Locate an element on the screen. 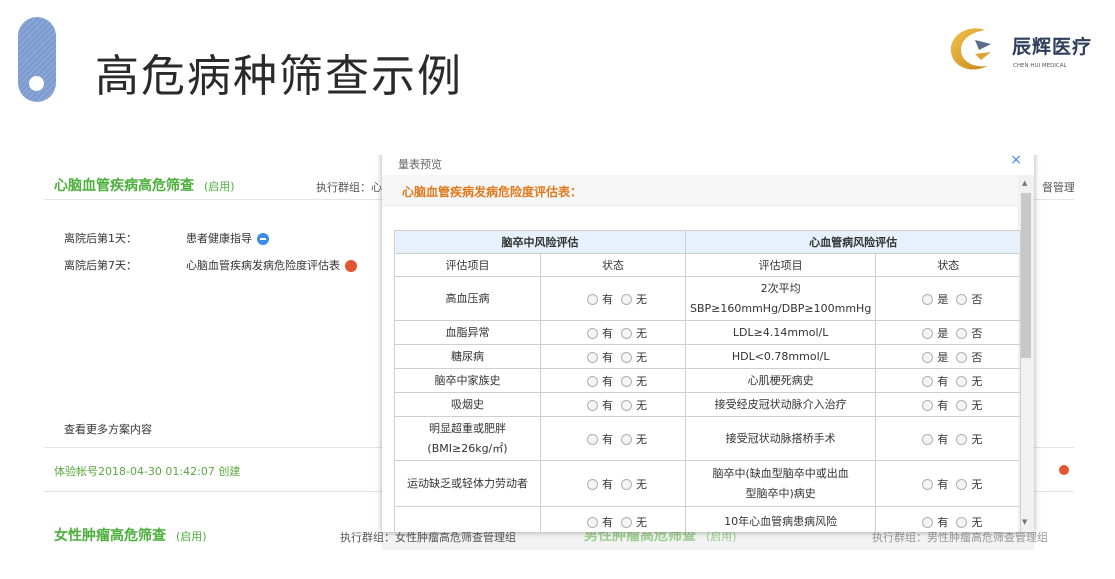 This screenshot has width=1115, height=579. view-more-link: 查看更多方案内容 is located at coordinates (108, 429).